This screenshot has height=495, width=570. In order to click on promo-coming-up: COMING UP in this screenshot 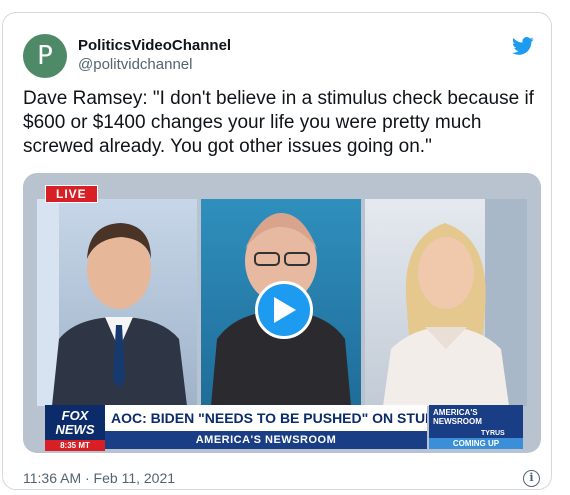, I will do `click(476, 443)`.